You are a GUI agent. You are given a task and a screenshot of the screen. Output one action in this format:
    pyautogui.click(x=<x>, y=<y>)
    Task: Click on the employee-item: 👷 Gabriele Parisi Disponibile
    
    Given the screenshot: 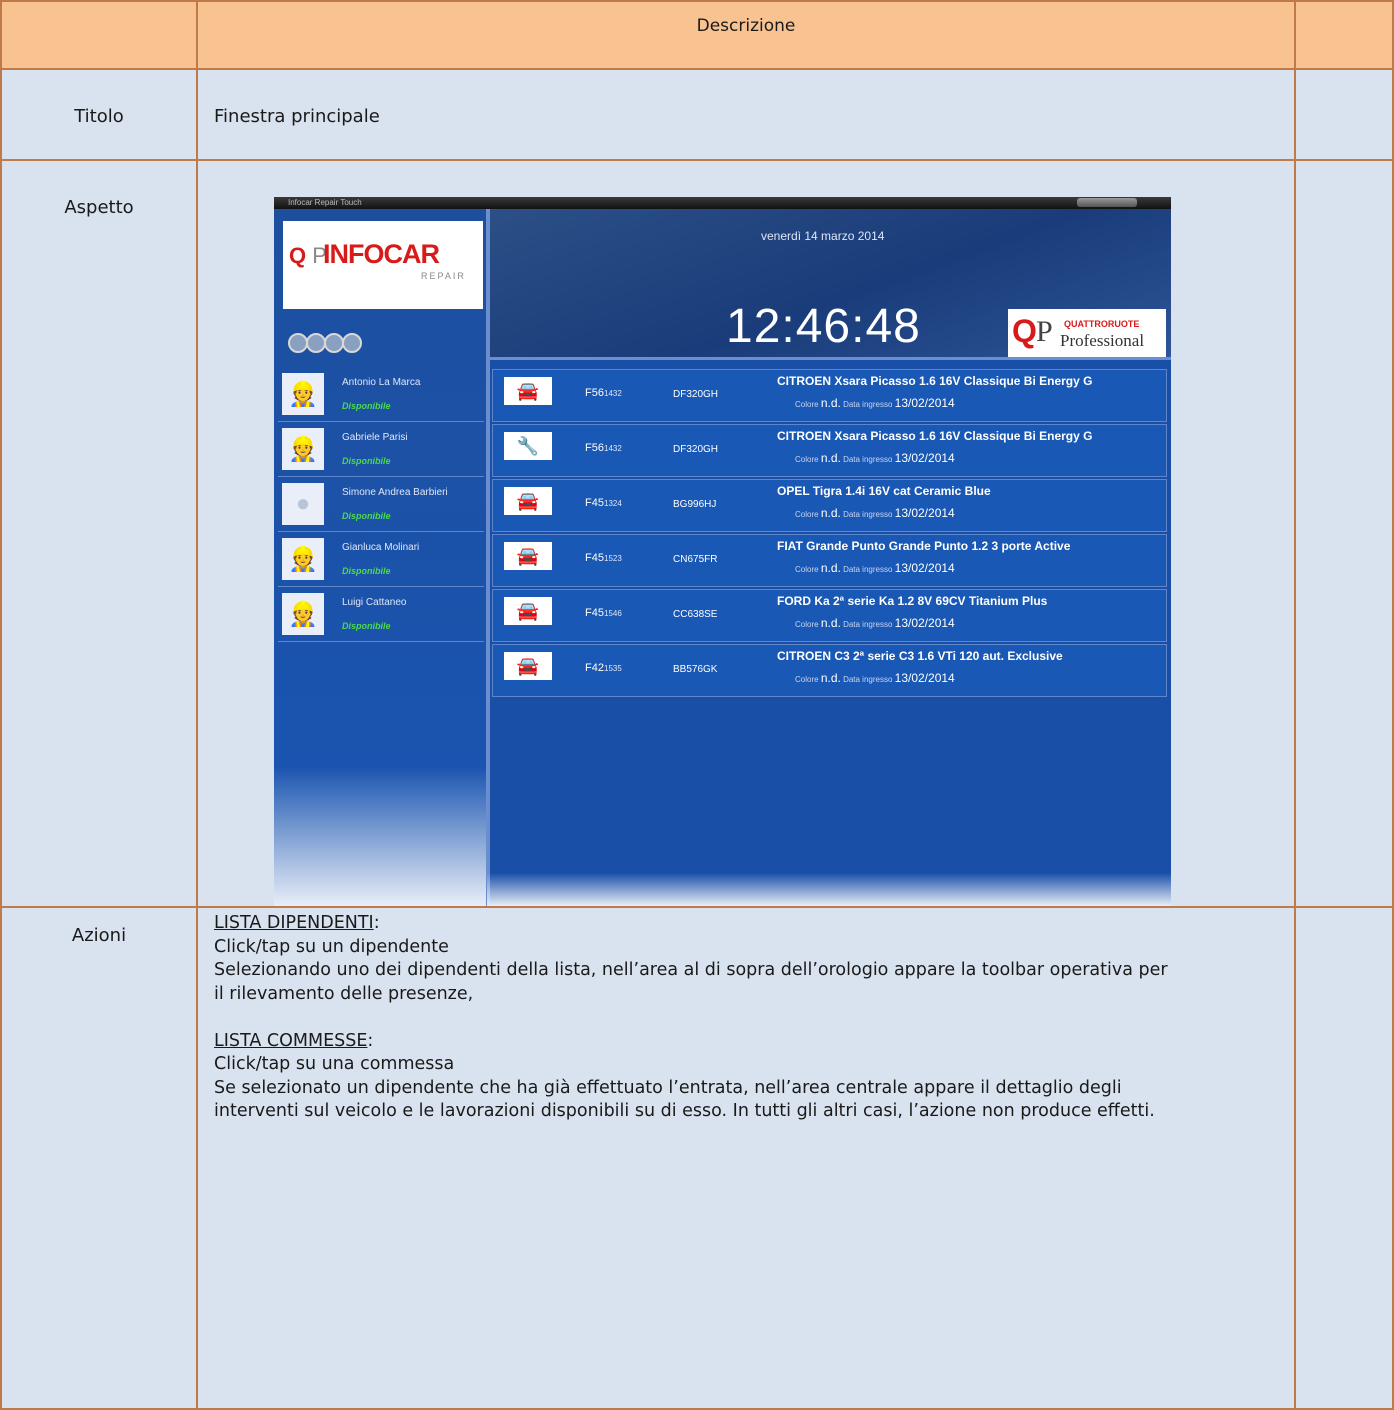 What is the action you would take?
    pyautogui.click(x=381, y=449)
    